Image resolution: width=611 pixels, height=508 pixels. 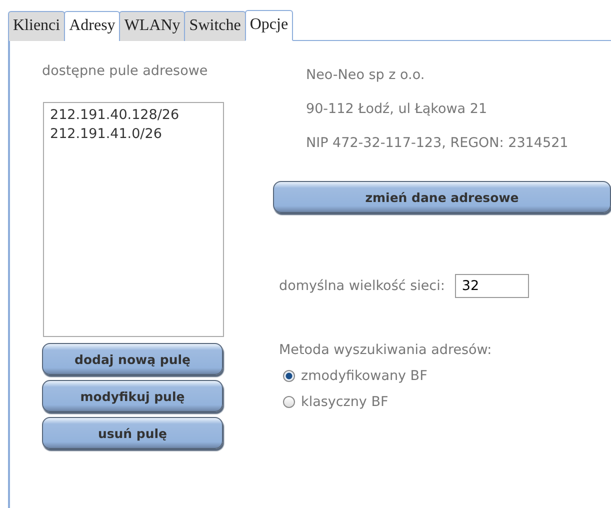 What do you see at coordinates (133, 134) in the screenshot?
I see `pool-item: 212.191.41.0/26` at bounding box center [133, 134].